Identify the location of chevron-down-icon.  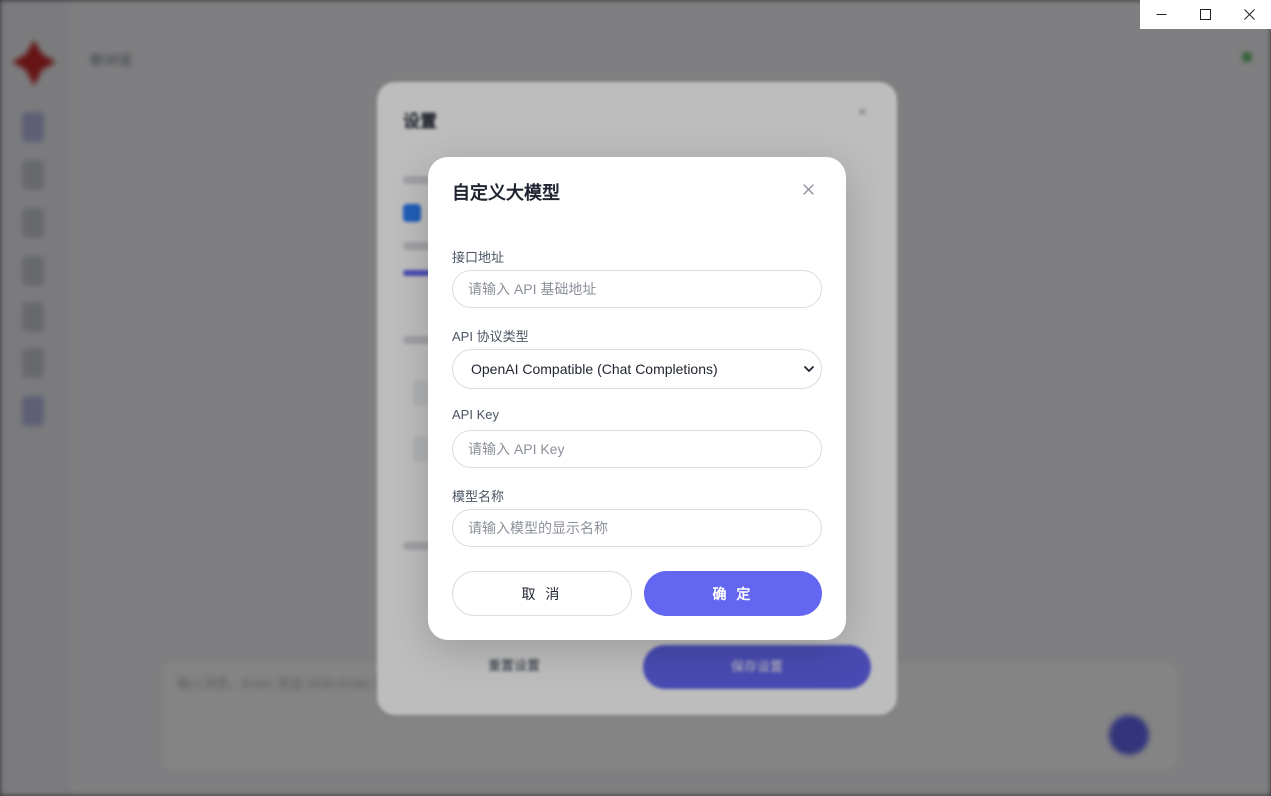
(809, 369).